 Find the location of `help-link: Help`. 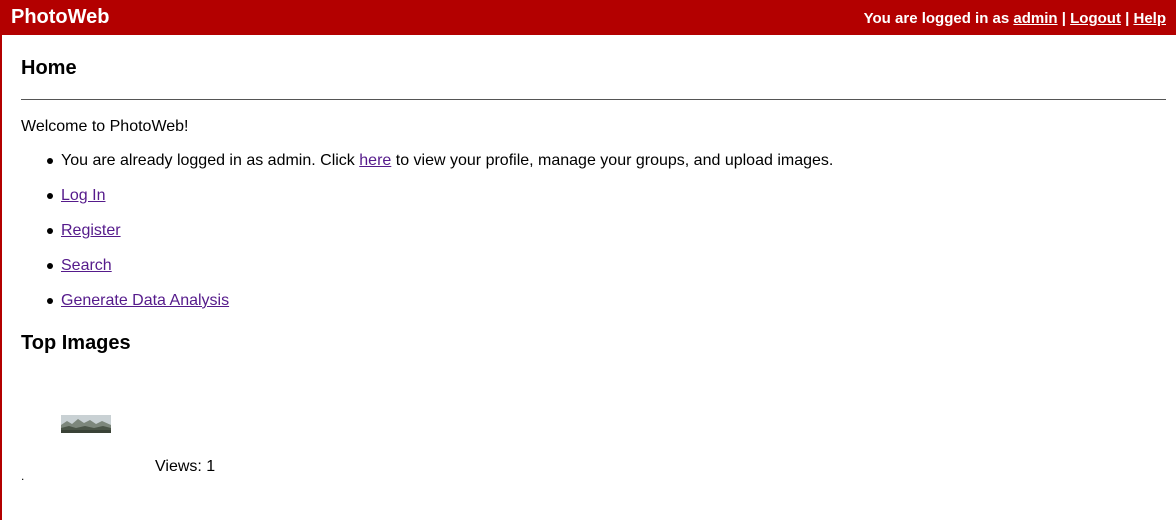

help-link: Help is located at coordinates (1149, 18).